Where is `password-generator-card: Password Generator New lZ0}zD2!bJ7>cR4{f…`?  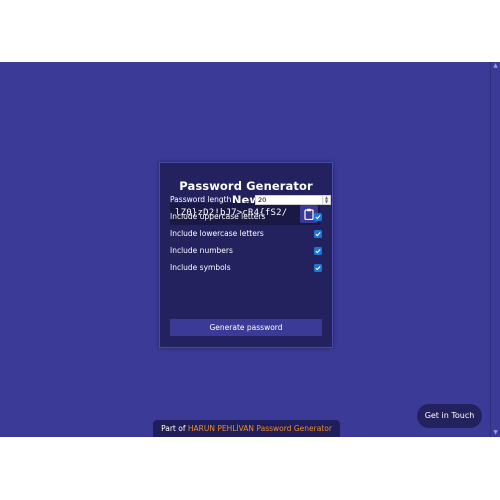 password-generator-card: Password Generator New lZ0}zD2!bJ7>cR4{f… is located at coordinates (246, 255).